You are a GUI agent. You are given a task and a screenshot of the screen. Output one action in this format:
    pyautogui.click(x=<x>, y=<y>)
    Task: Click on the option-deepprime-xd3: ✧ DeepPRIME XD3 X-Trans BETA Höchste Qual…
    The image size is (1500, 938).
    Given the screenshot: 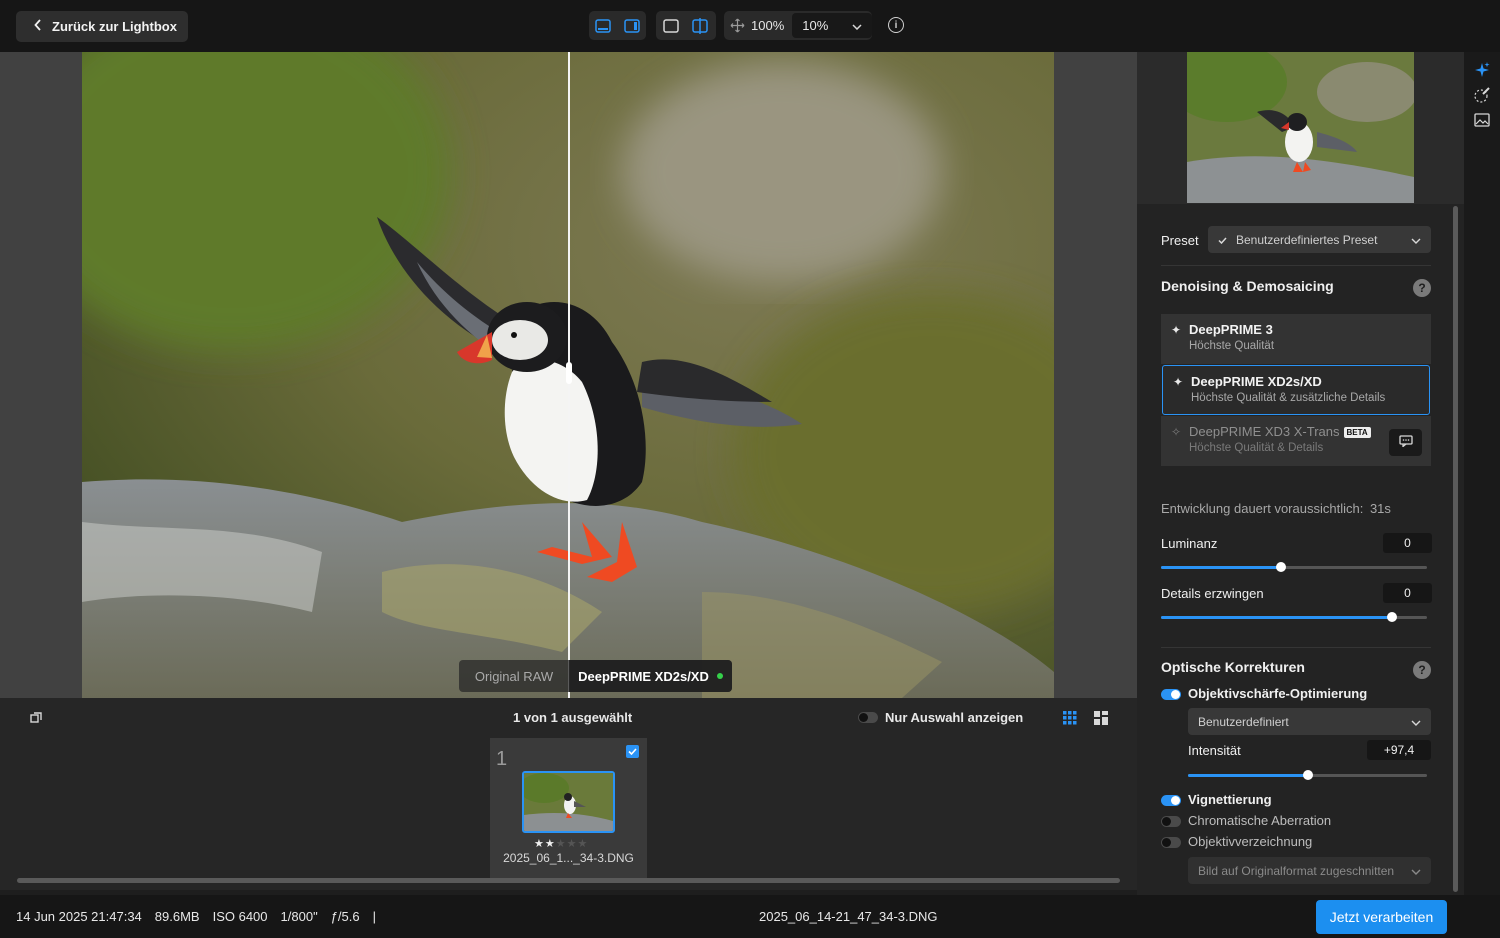 What is the action you would take?
    pyautogui.click(x=1296, y=441)
    